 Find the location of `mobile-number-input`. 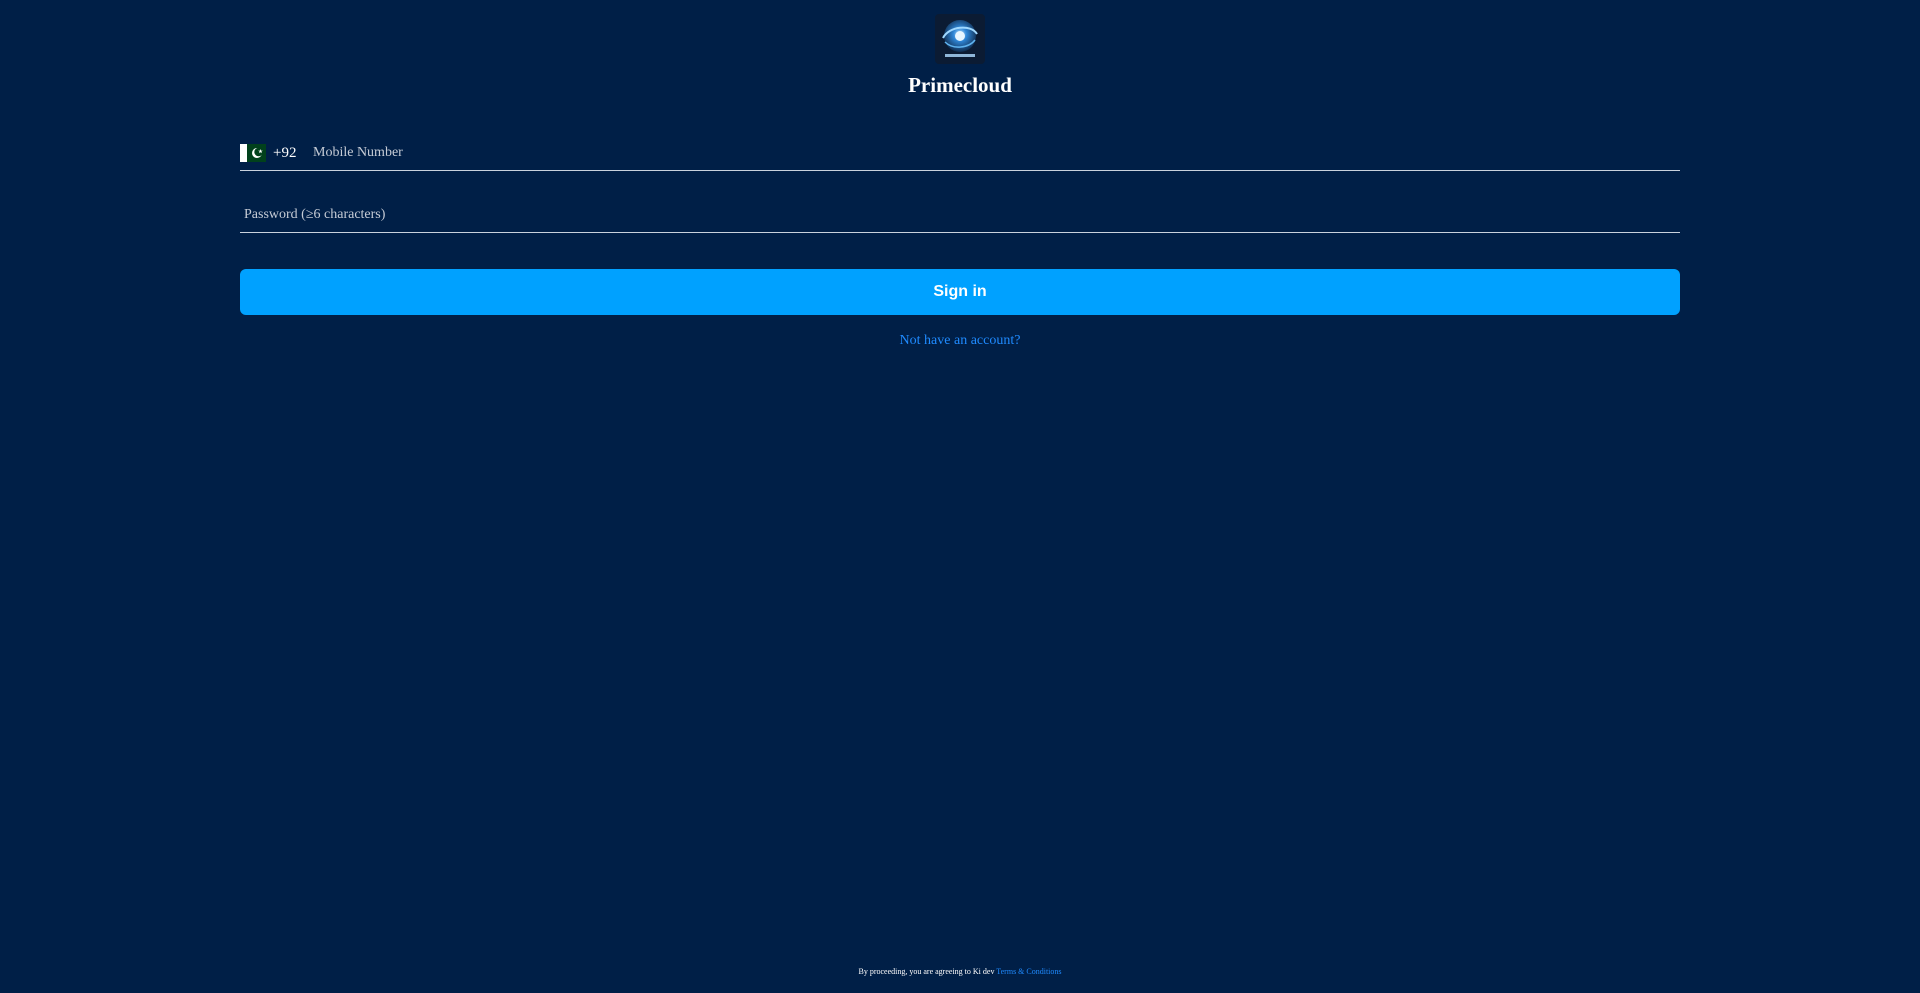

mobile-number-input is located at coordinates (994, 153).